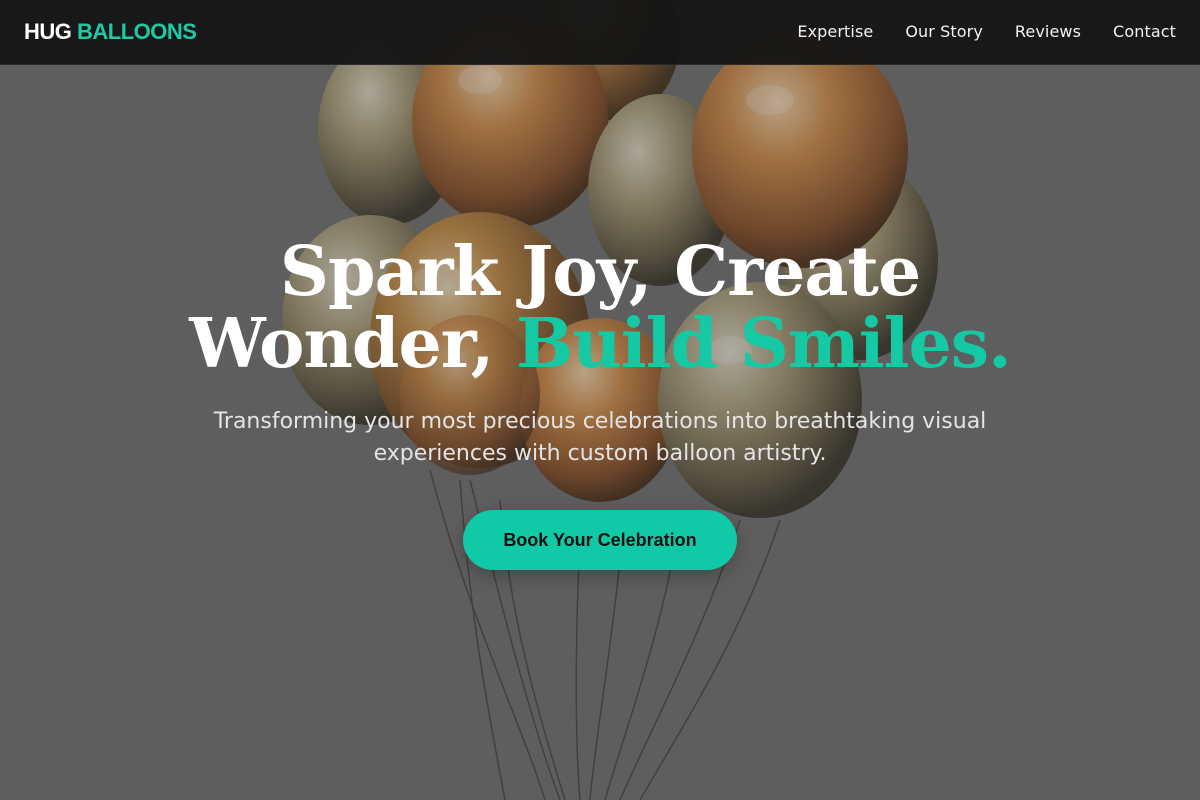 The image size is (1200, 800). Describe the element at coordinates (1144, 31) in the screenshot. I see `nav-link-contact: Contact` at that location.